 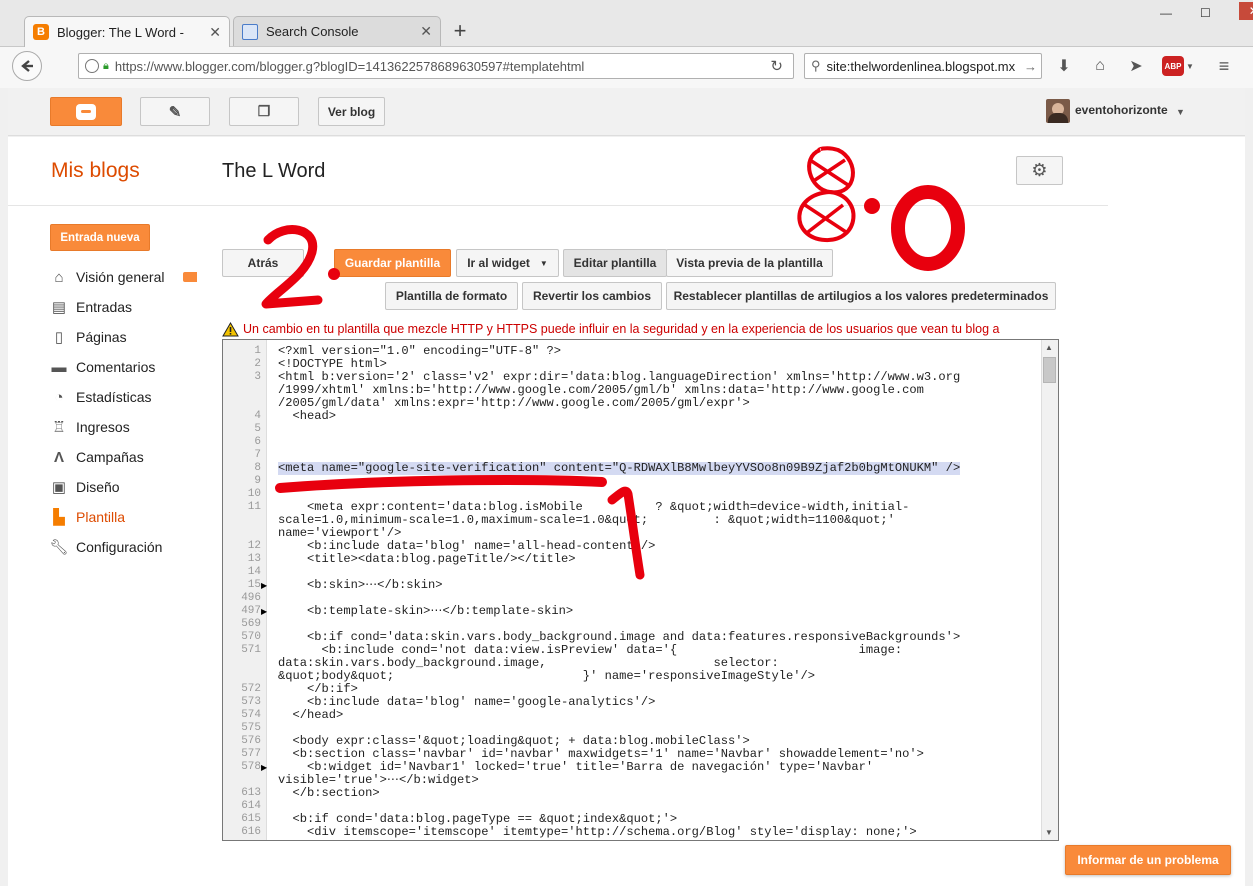 I want to click on tab-blogger: B Blogger: The L Word - ✕, so click(x=127, y=31).